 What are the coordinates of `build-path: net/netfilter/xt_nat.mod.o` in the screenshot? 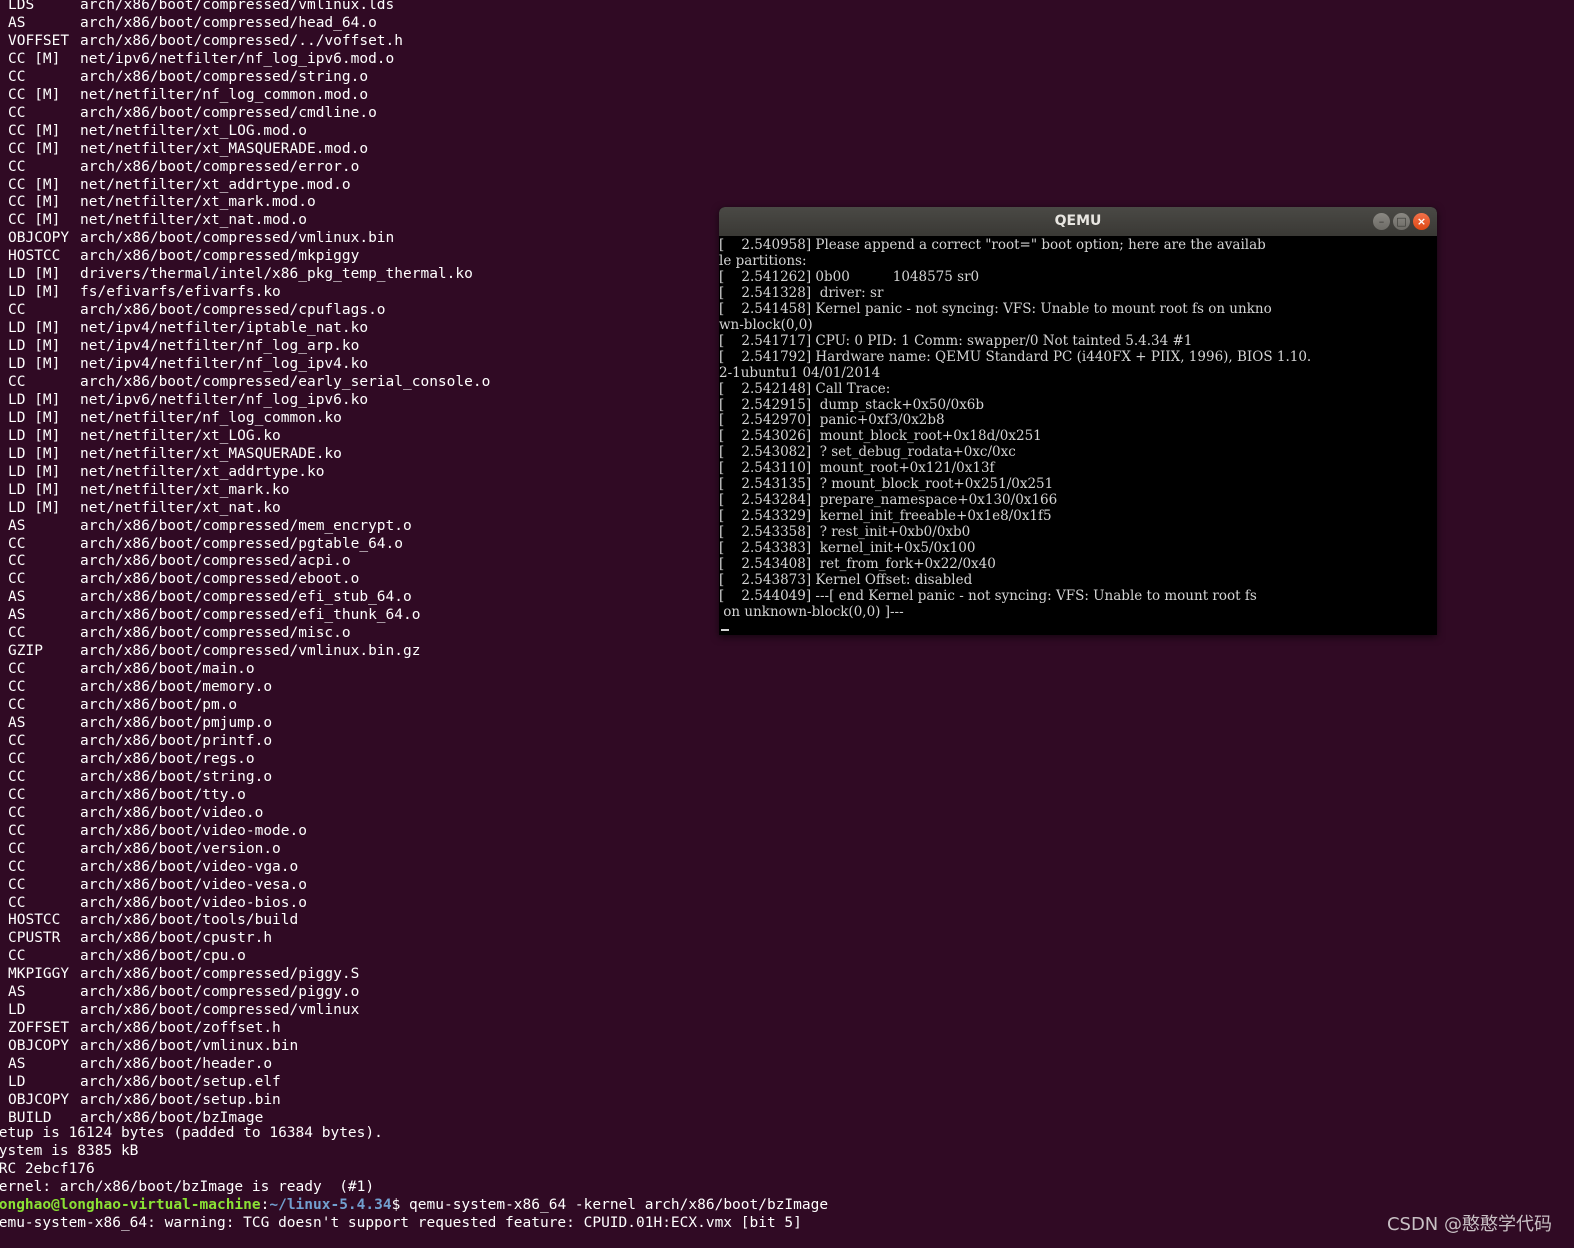 It's located at (193, 220).